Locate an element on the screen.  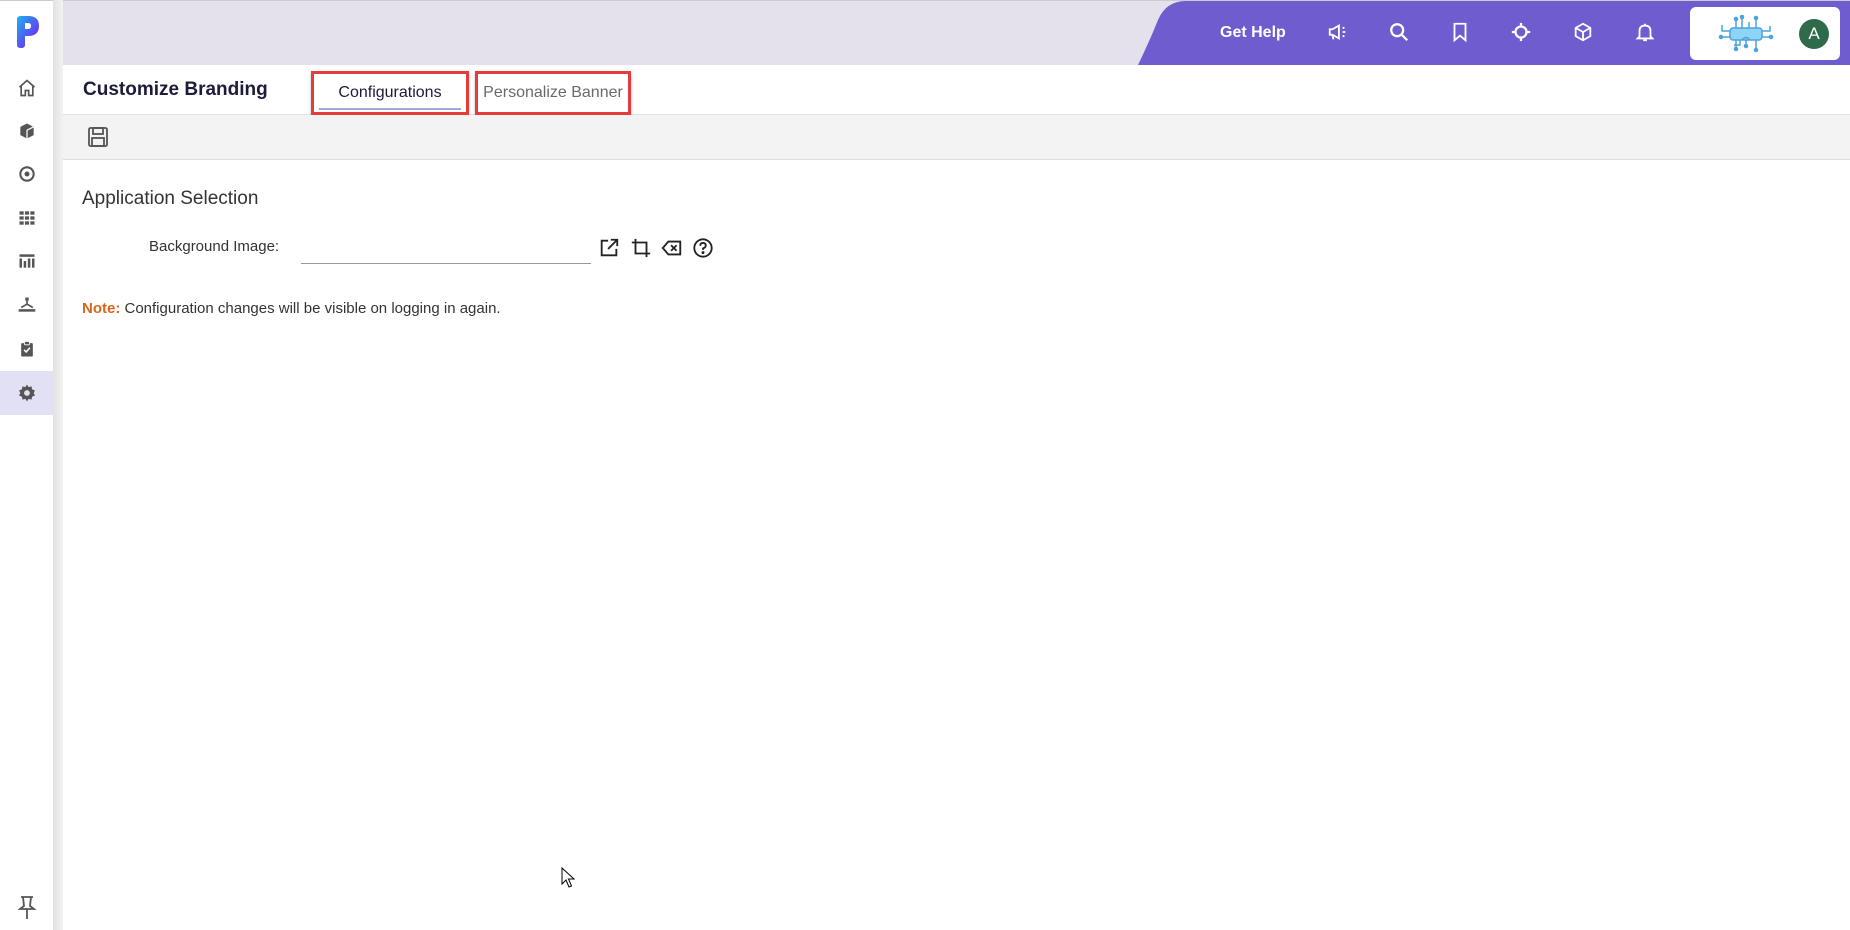
hierarchy-icon is located at coordinates (26, 304).